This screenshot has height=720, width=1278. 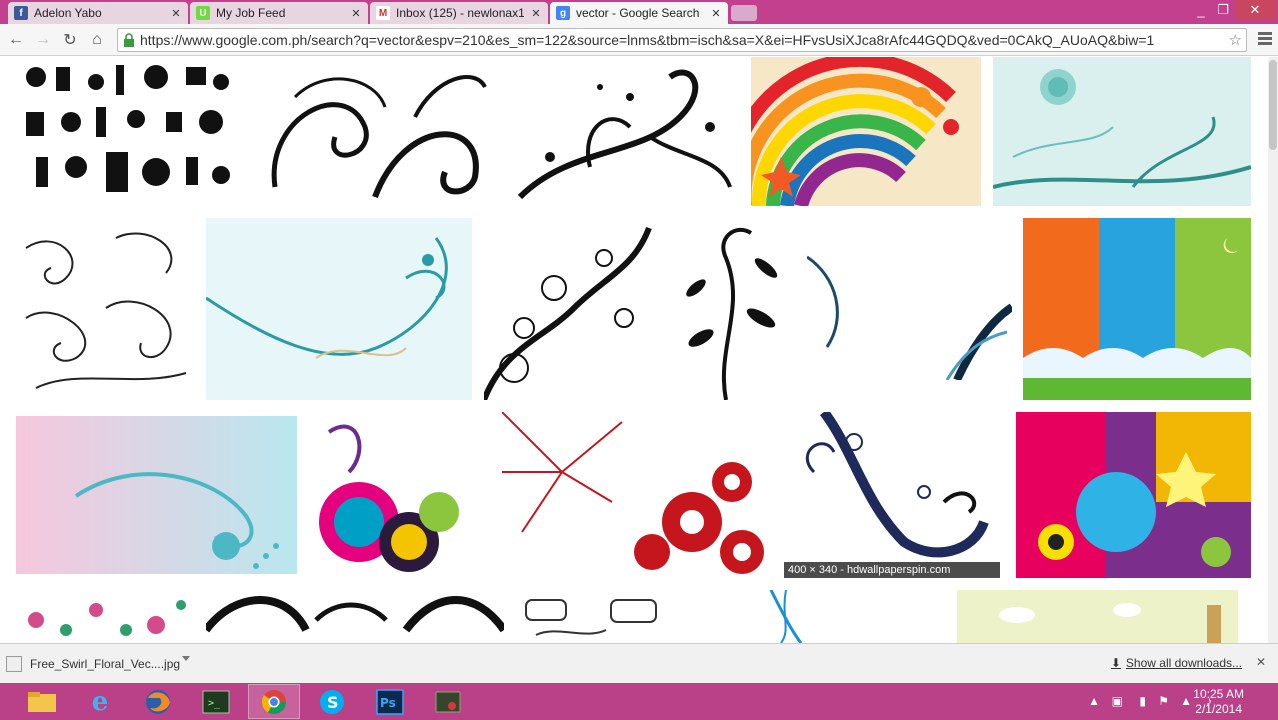 What do you see at coordinates (1273, 105) in the screenshot?
I see `scrollbar-thumb` at bounding box center [1273, 105].